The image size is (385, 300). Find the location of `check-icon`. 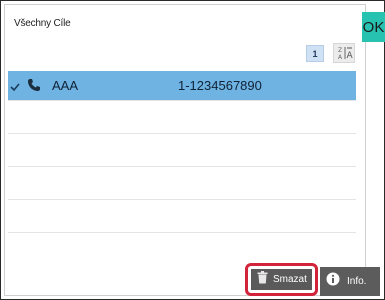

check-icon is located at coordinates (15, 88).